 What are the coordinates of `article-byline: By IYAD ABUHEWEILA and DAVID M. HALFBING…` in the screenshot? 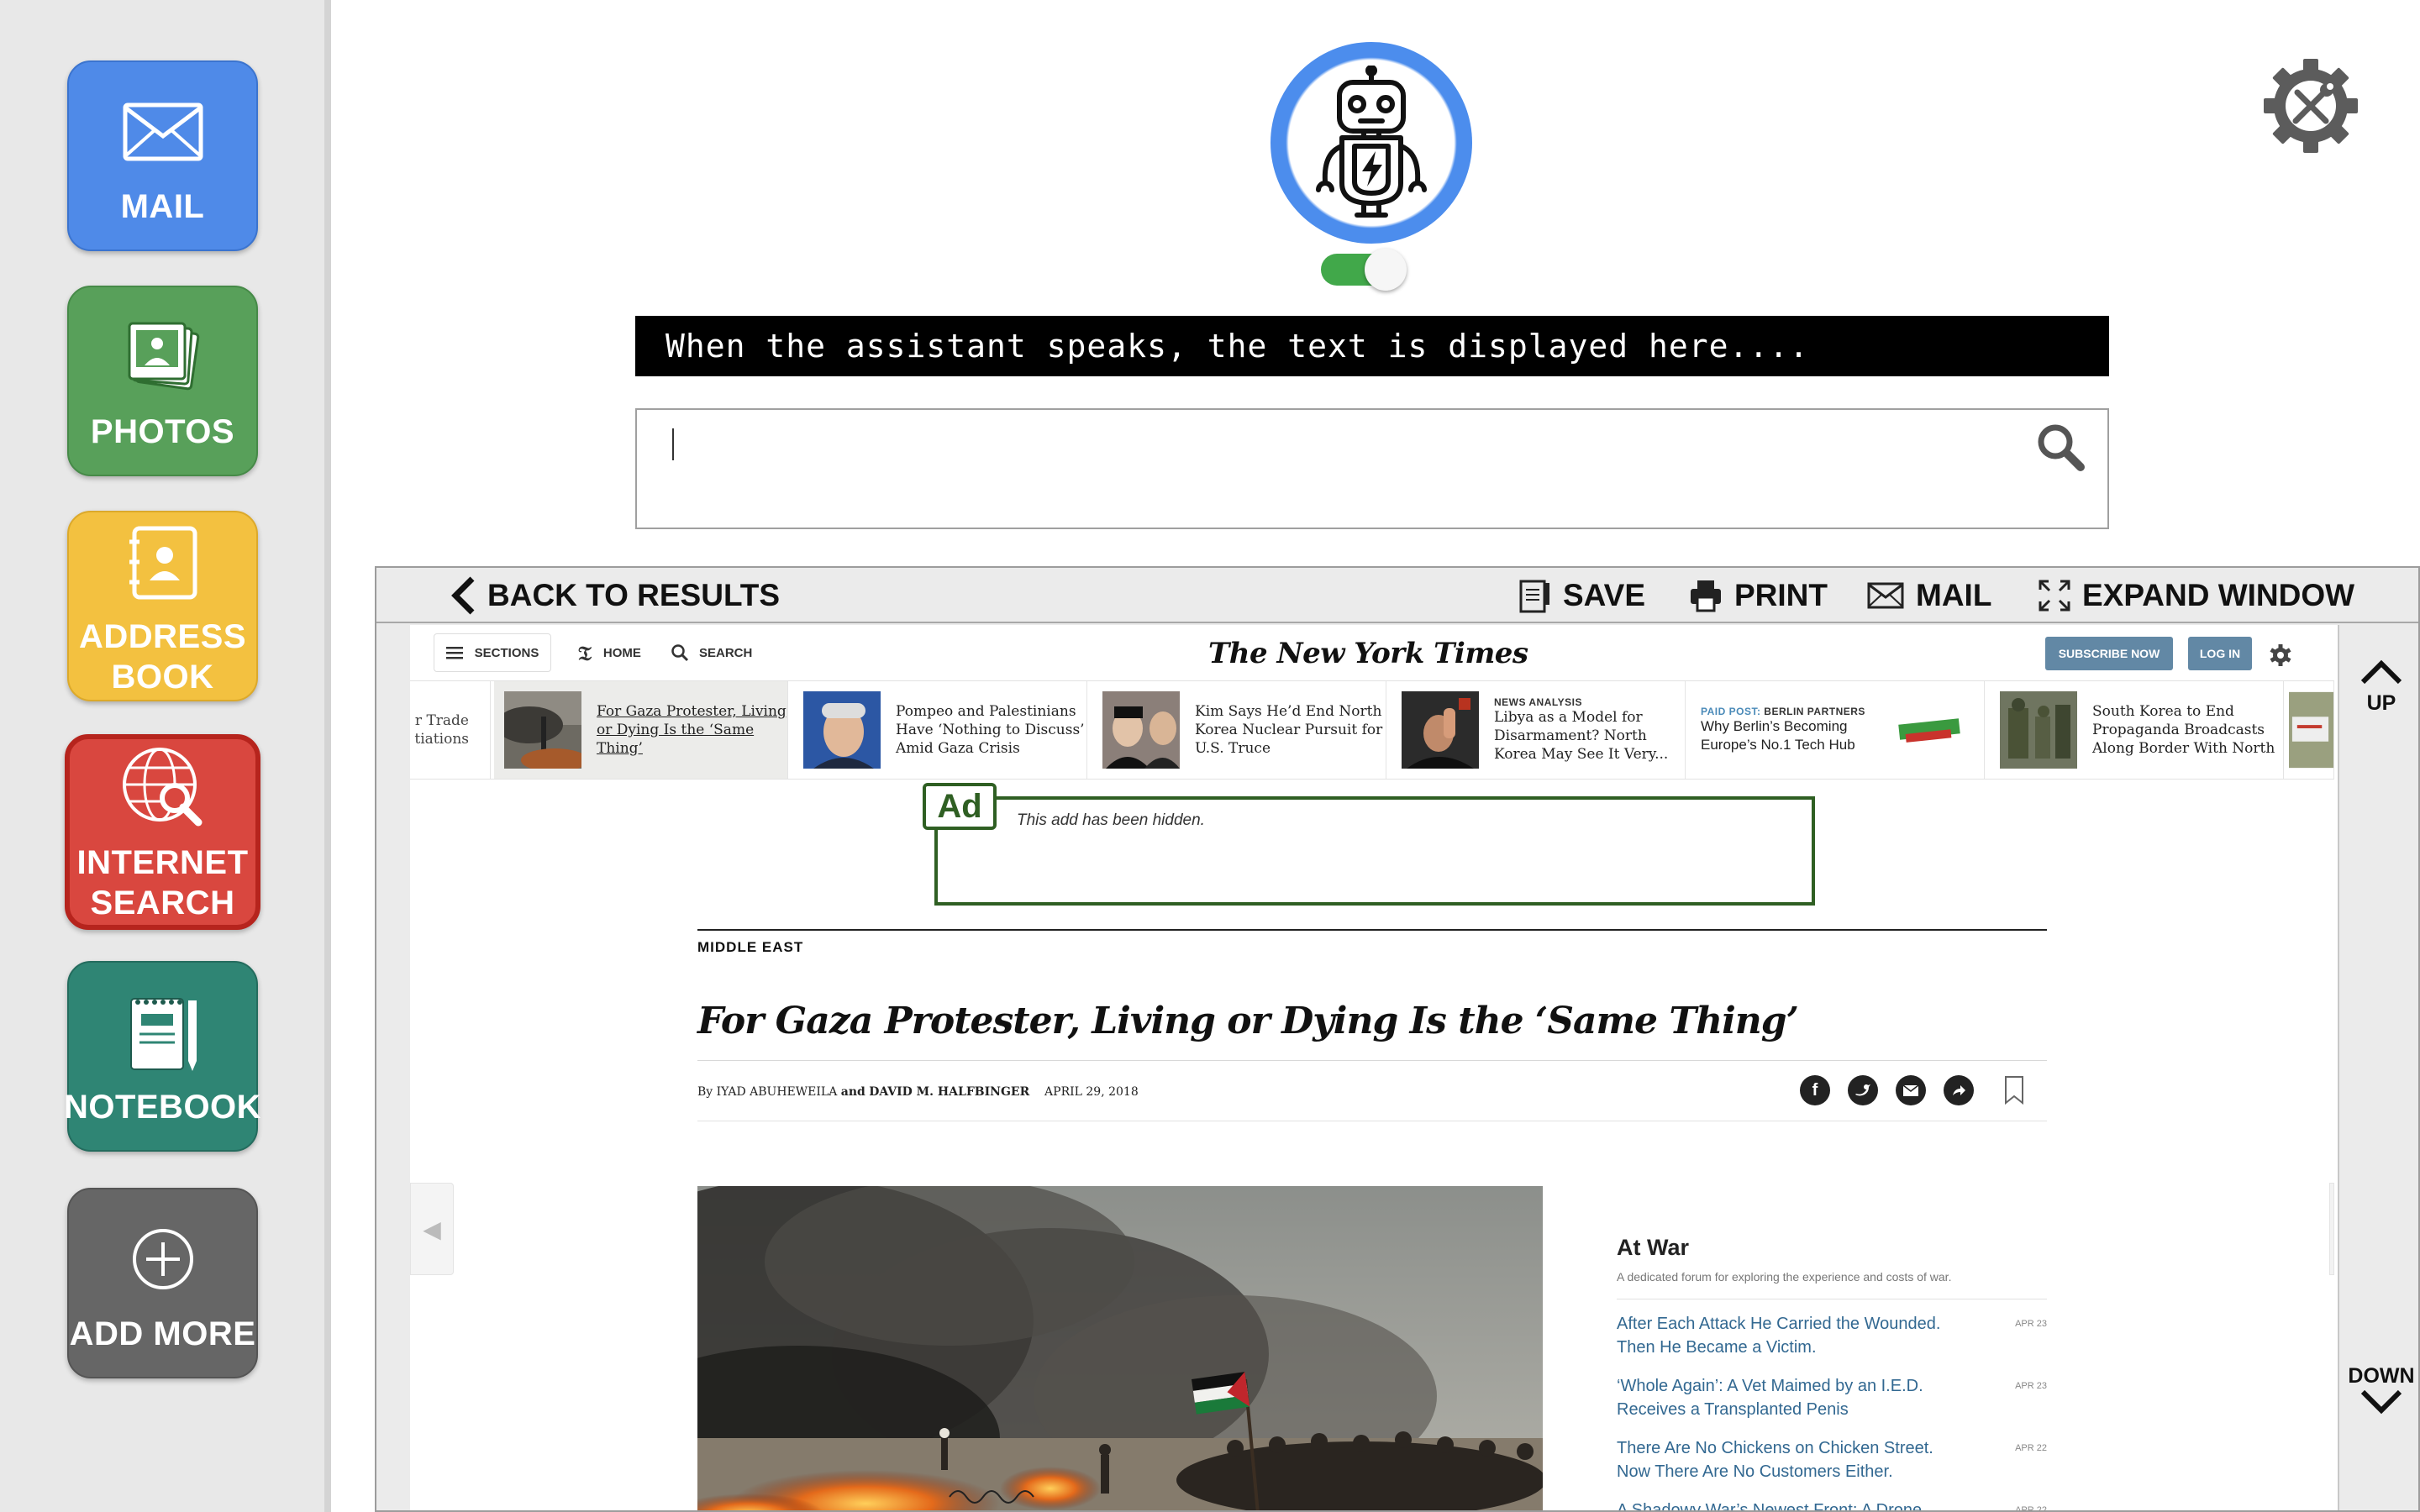 It's located at (918, 1092).